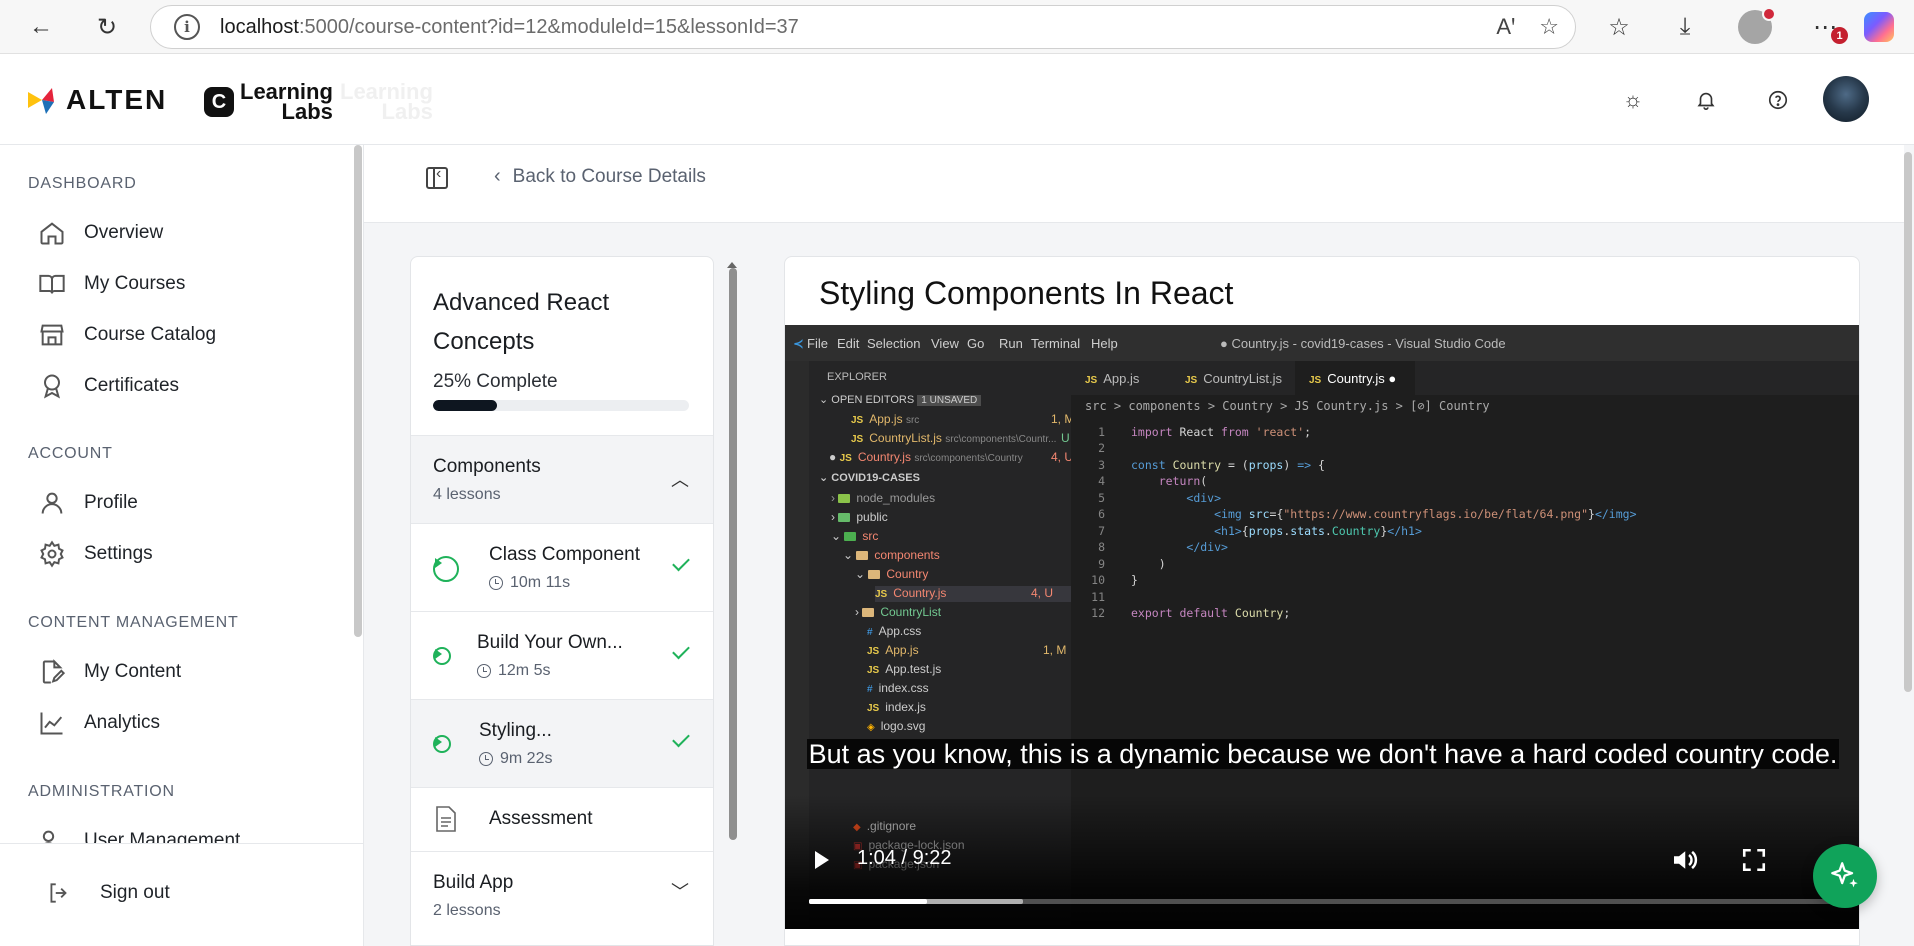 The image size is (1914, 946). What do you see at coordinates (358, 391) in the screenshot?
I see `sidebar-scrollbar` at bounding box center [358, 391].